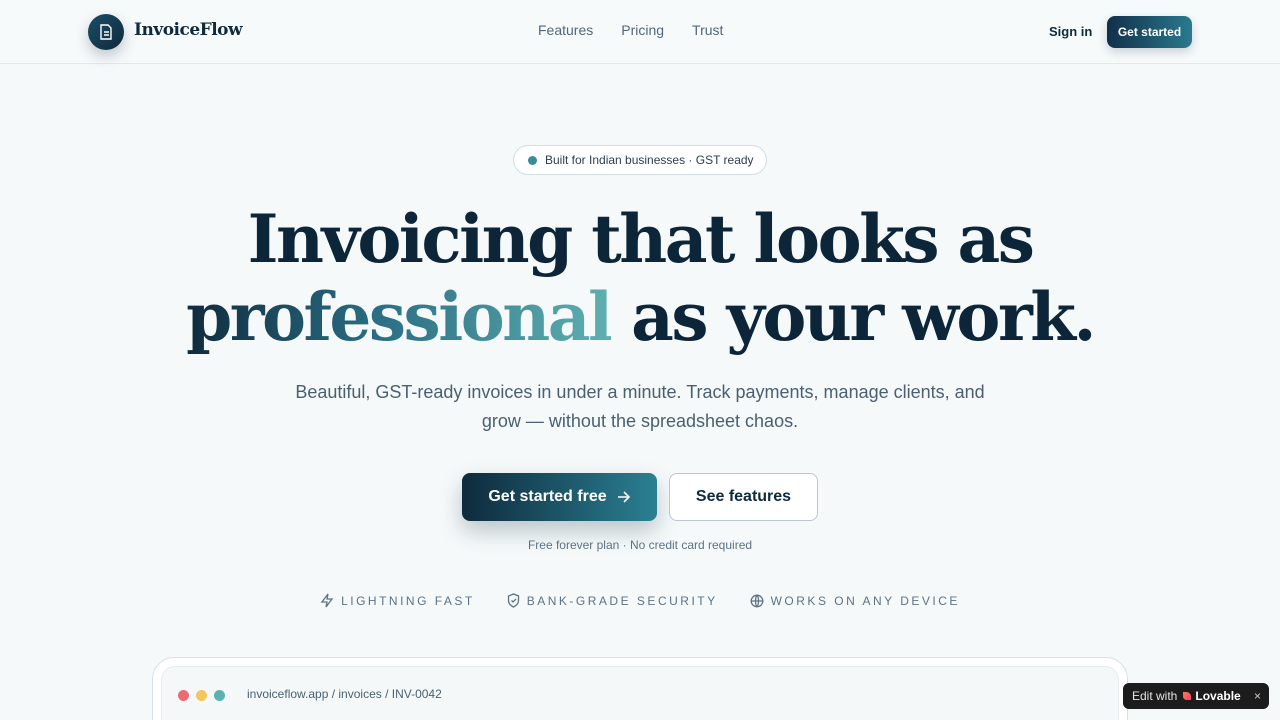  I want to click on lovable-prefix: Edit with, so click(1155, 696).